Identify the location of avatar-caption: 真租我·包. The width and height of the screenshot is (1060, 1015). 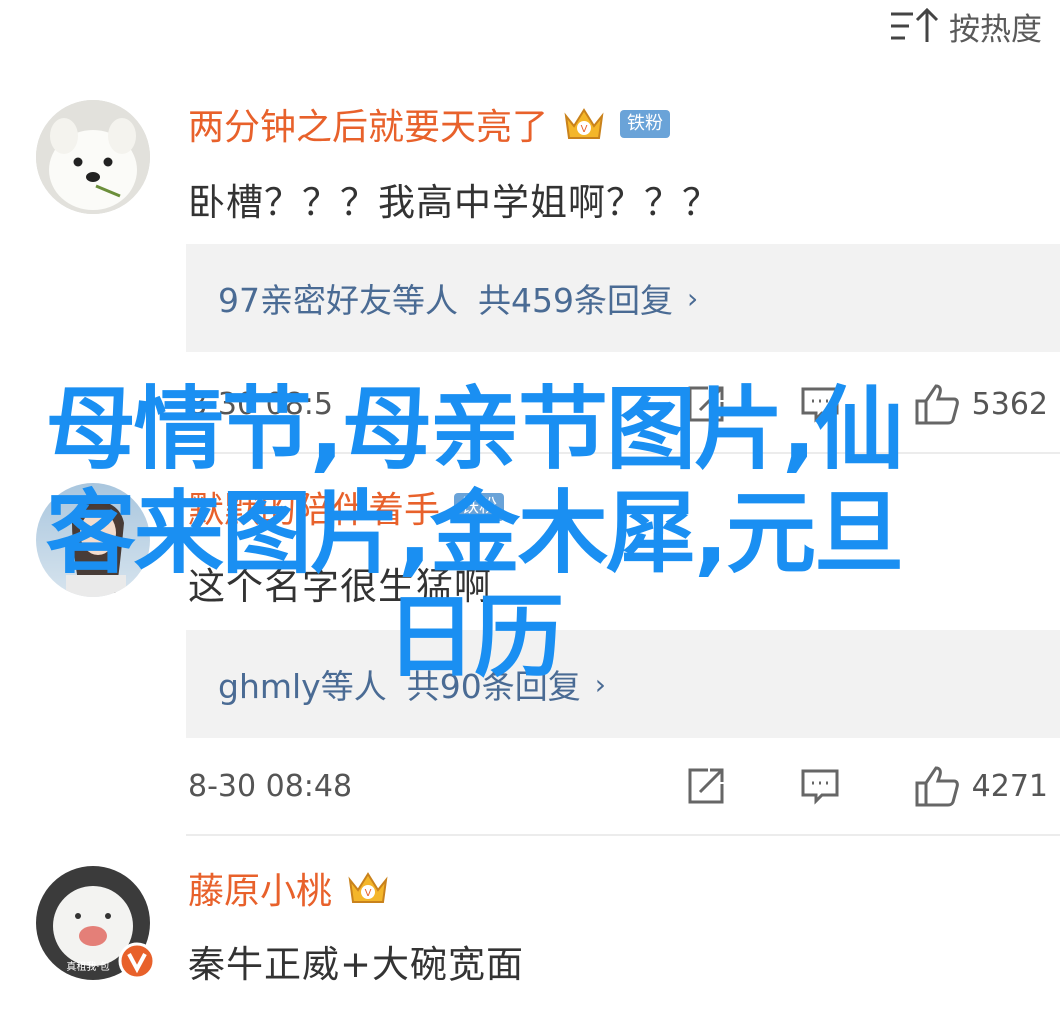
(87, 966).